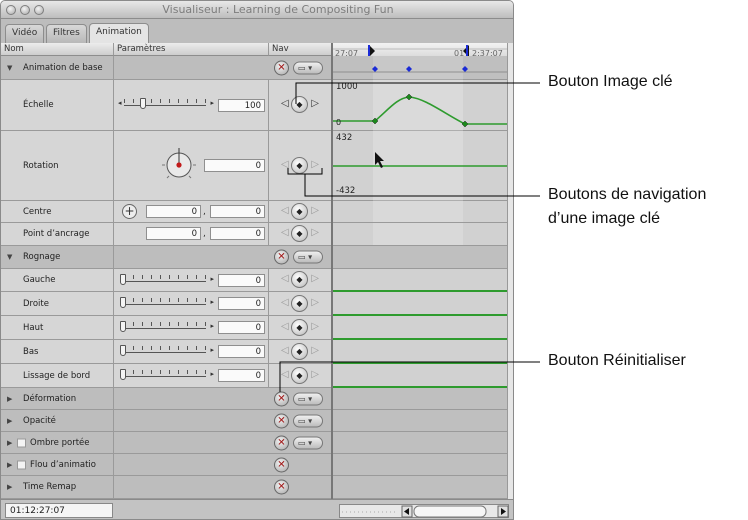 Image resolution: width=748 pixels, height=520 pixels. What do you see at coordinates (627, 194) in the screenshot?
I see `callout-nav-buttons-line1: Boutons de navigation` at bounding box center [627, 194].